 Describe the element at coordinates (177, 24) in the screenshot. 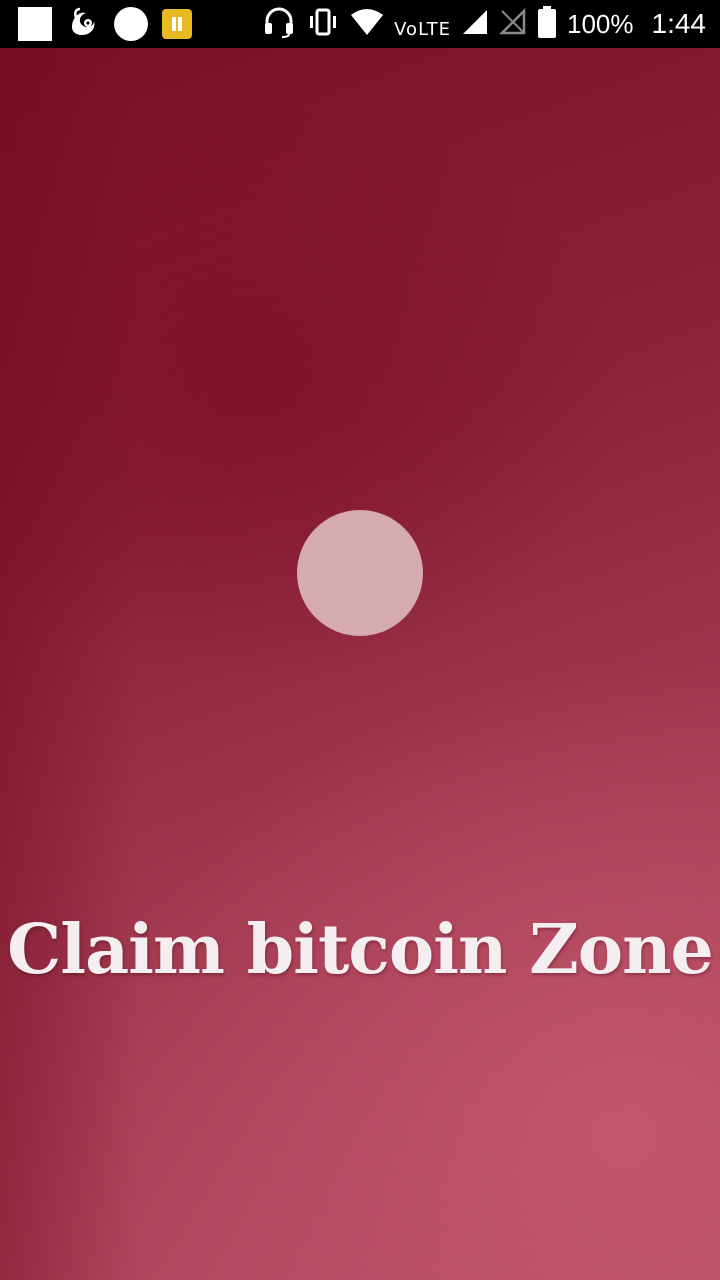

I see `pause-icon` at that location.